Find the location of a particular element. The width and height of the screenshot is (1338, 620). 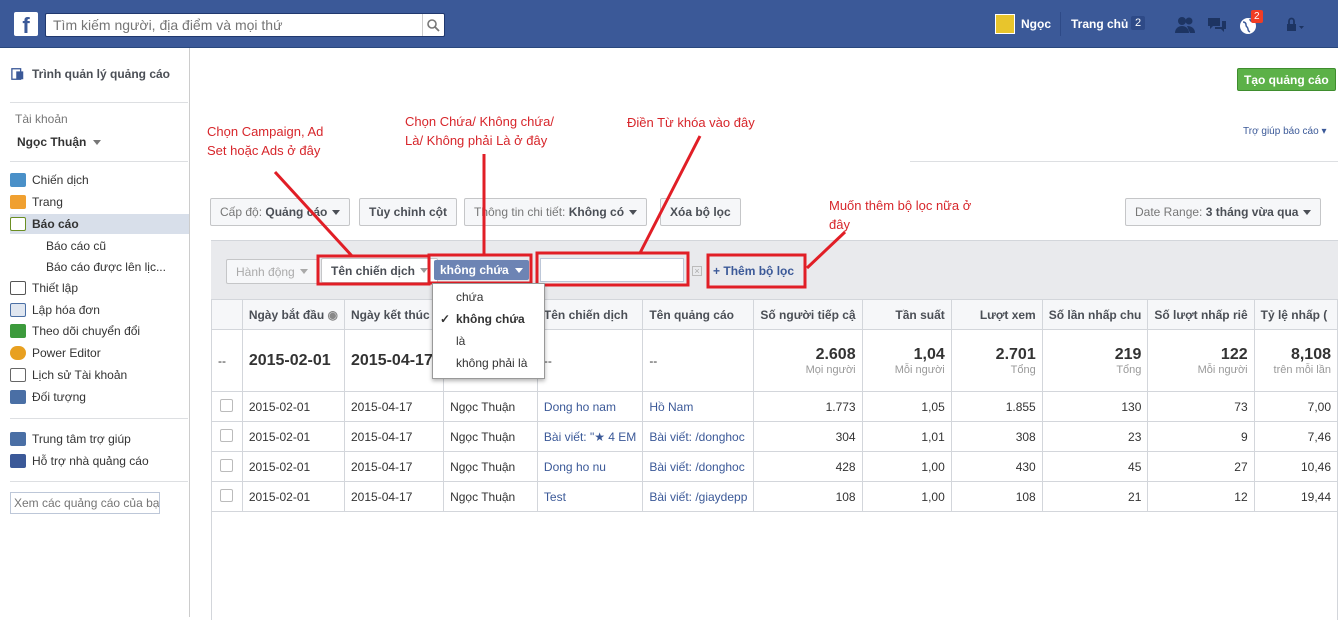

table-cell: Test is located at coordinates (590, 496).